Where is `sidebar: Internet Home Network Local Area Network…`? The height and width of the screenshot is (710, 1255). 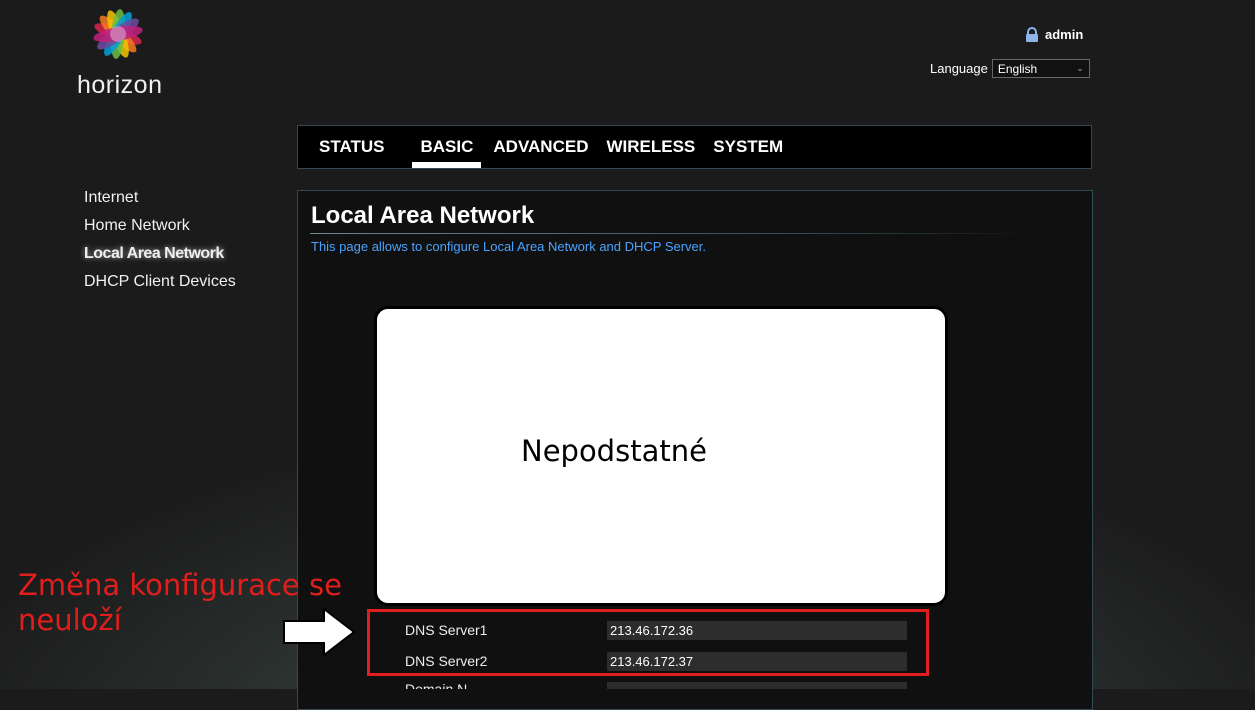 sidebar: Internet Home Network Local Area Network… is located at coordinates (160, 245).